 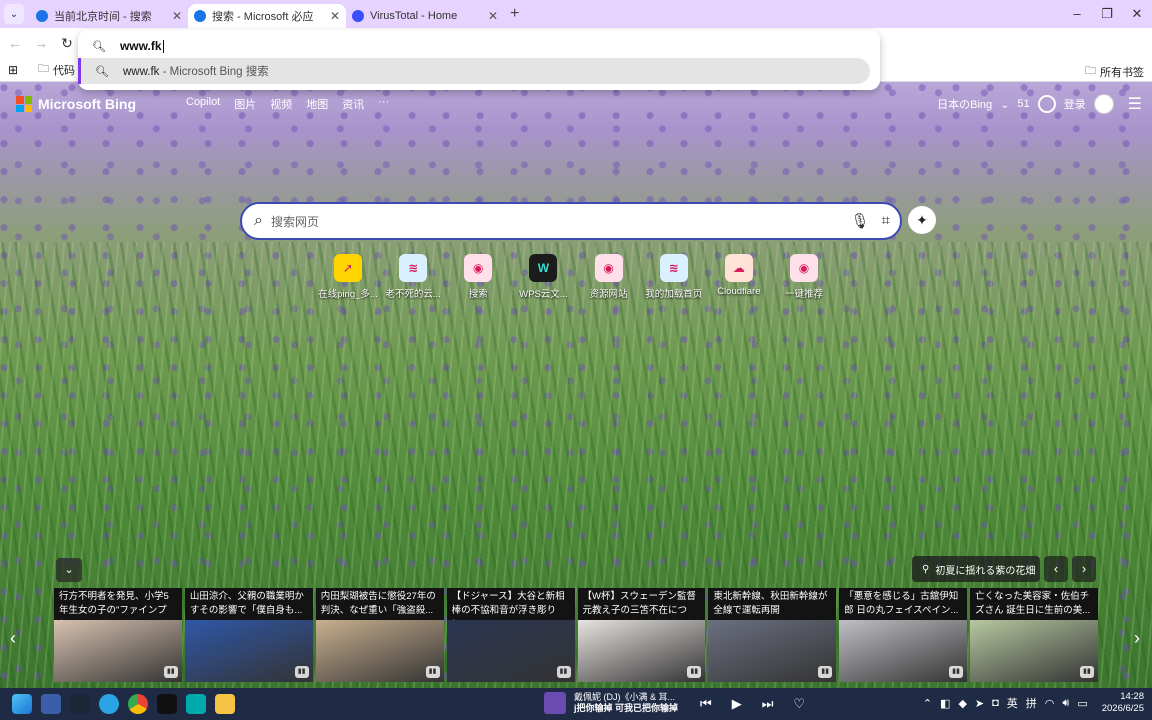 I want to click on nav-link: 资讯, so click(x=353, y=104).